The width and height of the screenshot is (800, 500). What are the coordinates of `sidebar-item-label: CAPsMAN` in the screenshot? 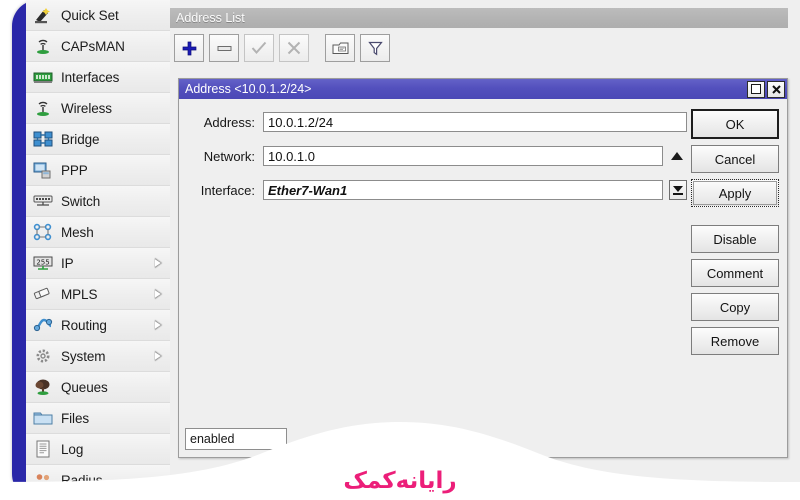 It's located at (93, 46).